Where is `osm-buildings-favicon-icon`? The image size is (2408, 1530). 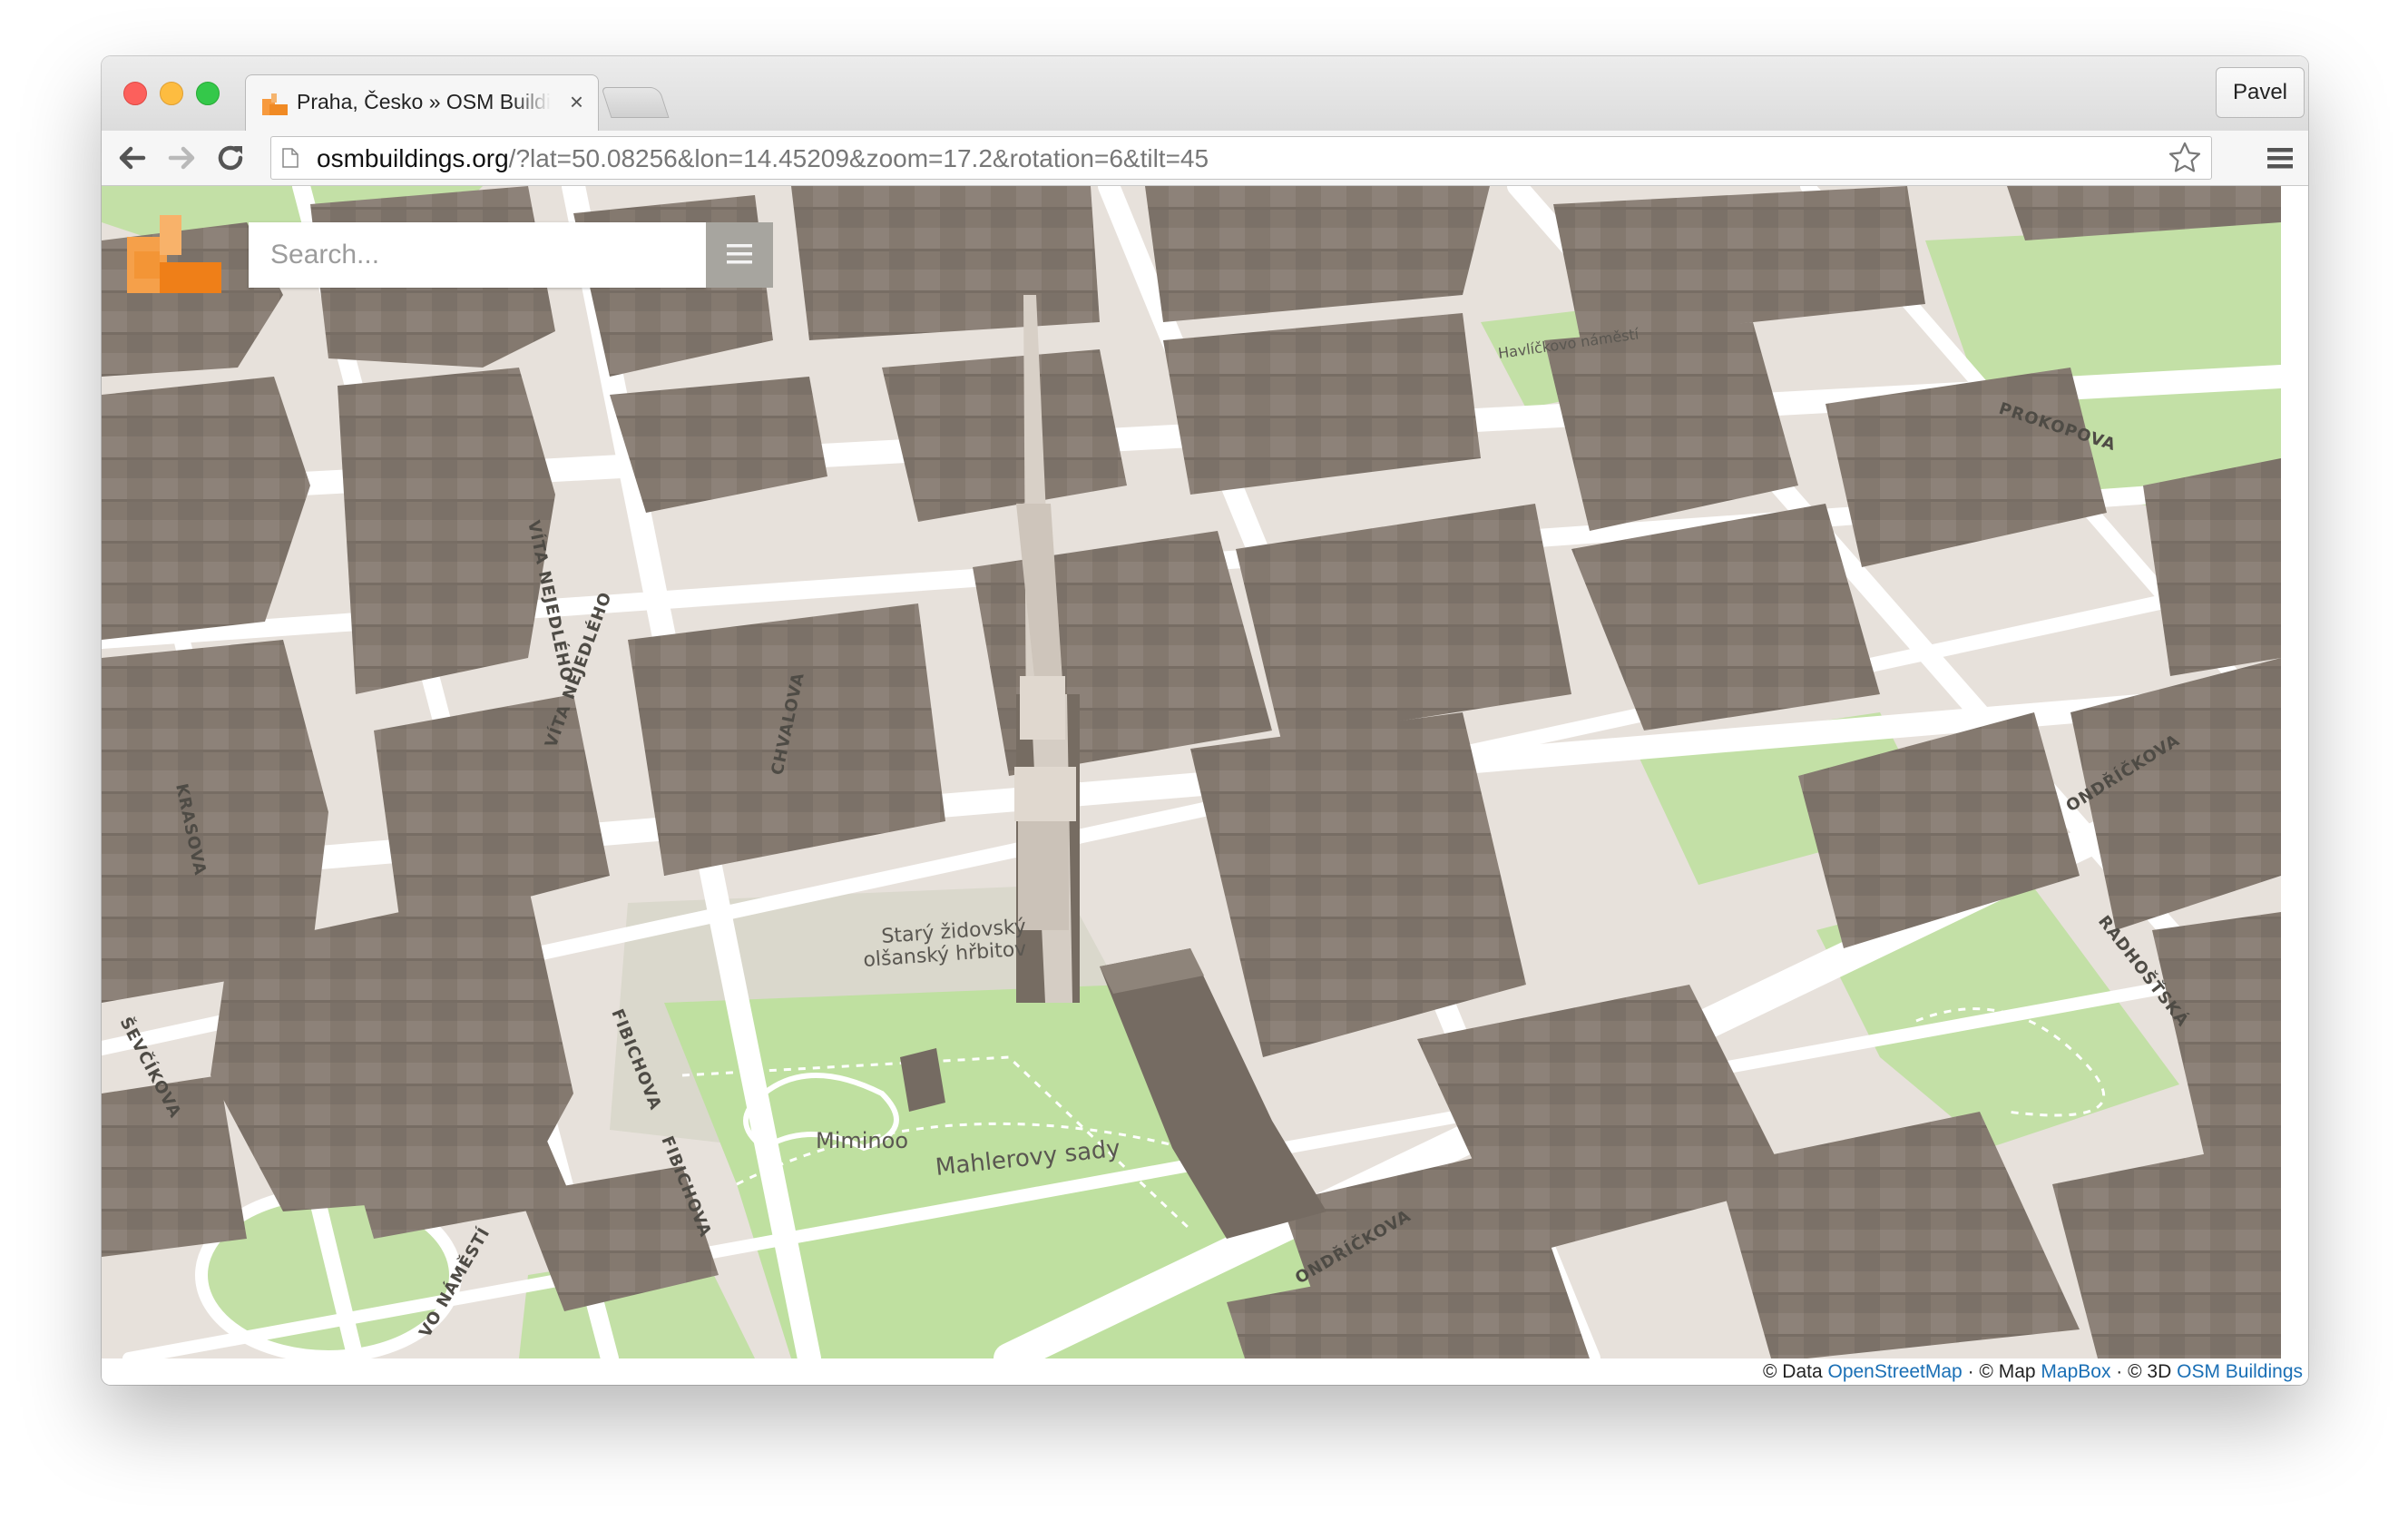
osm-buildings-favicon-icon is located at coordinates (275, 104).